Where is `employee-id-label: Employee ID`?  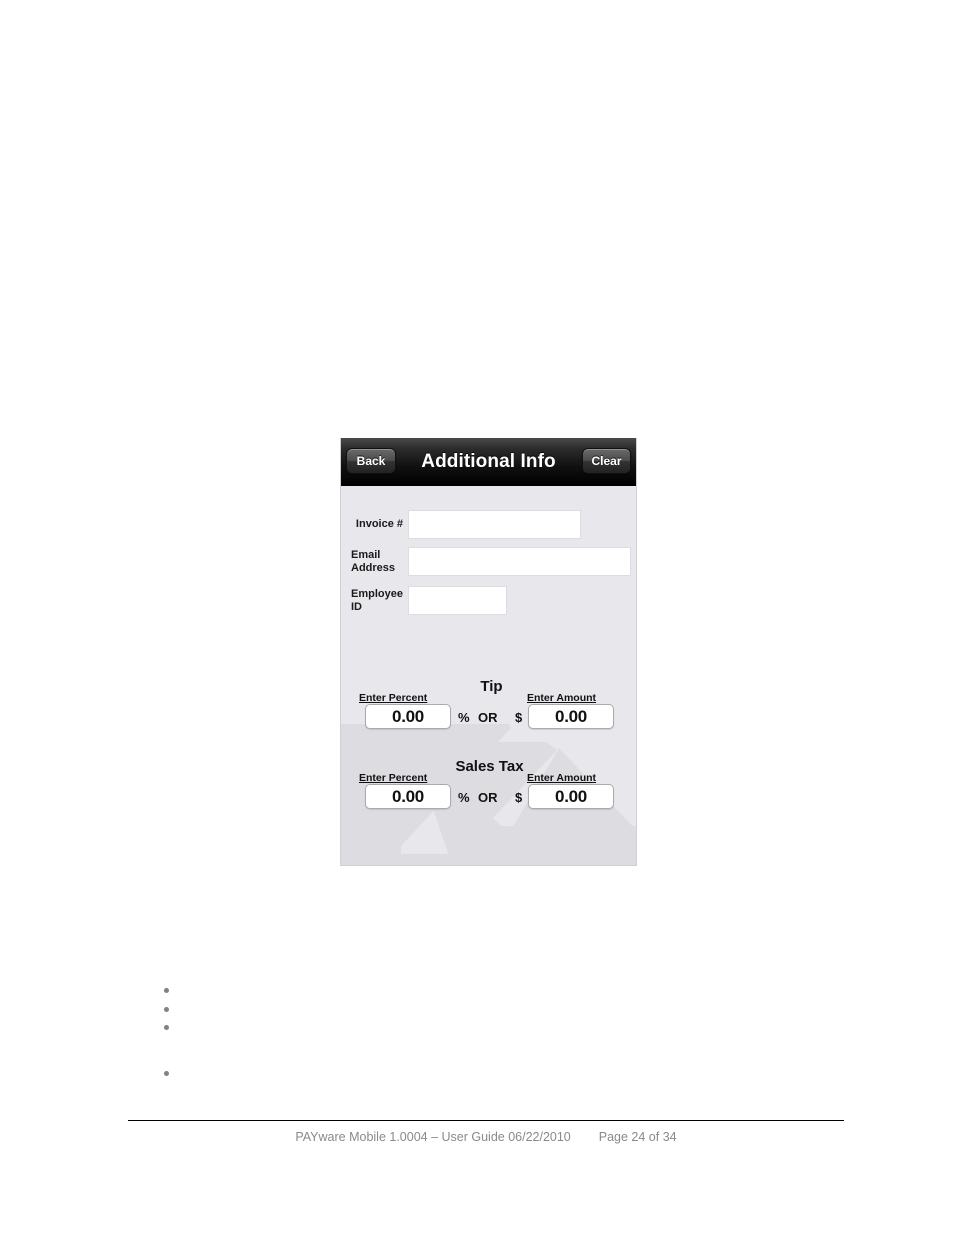 employee-id-label: Employee ID is located at coordinates (378, 601).